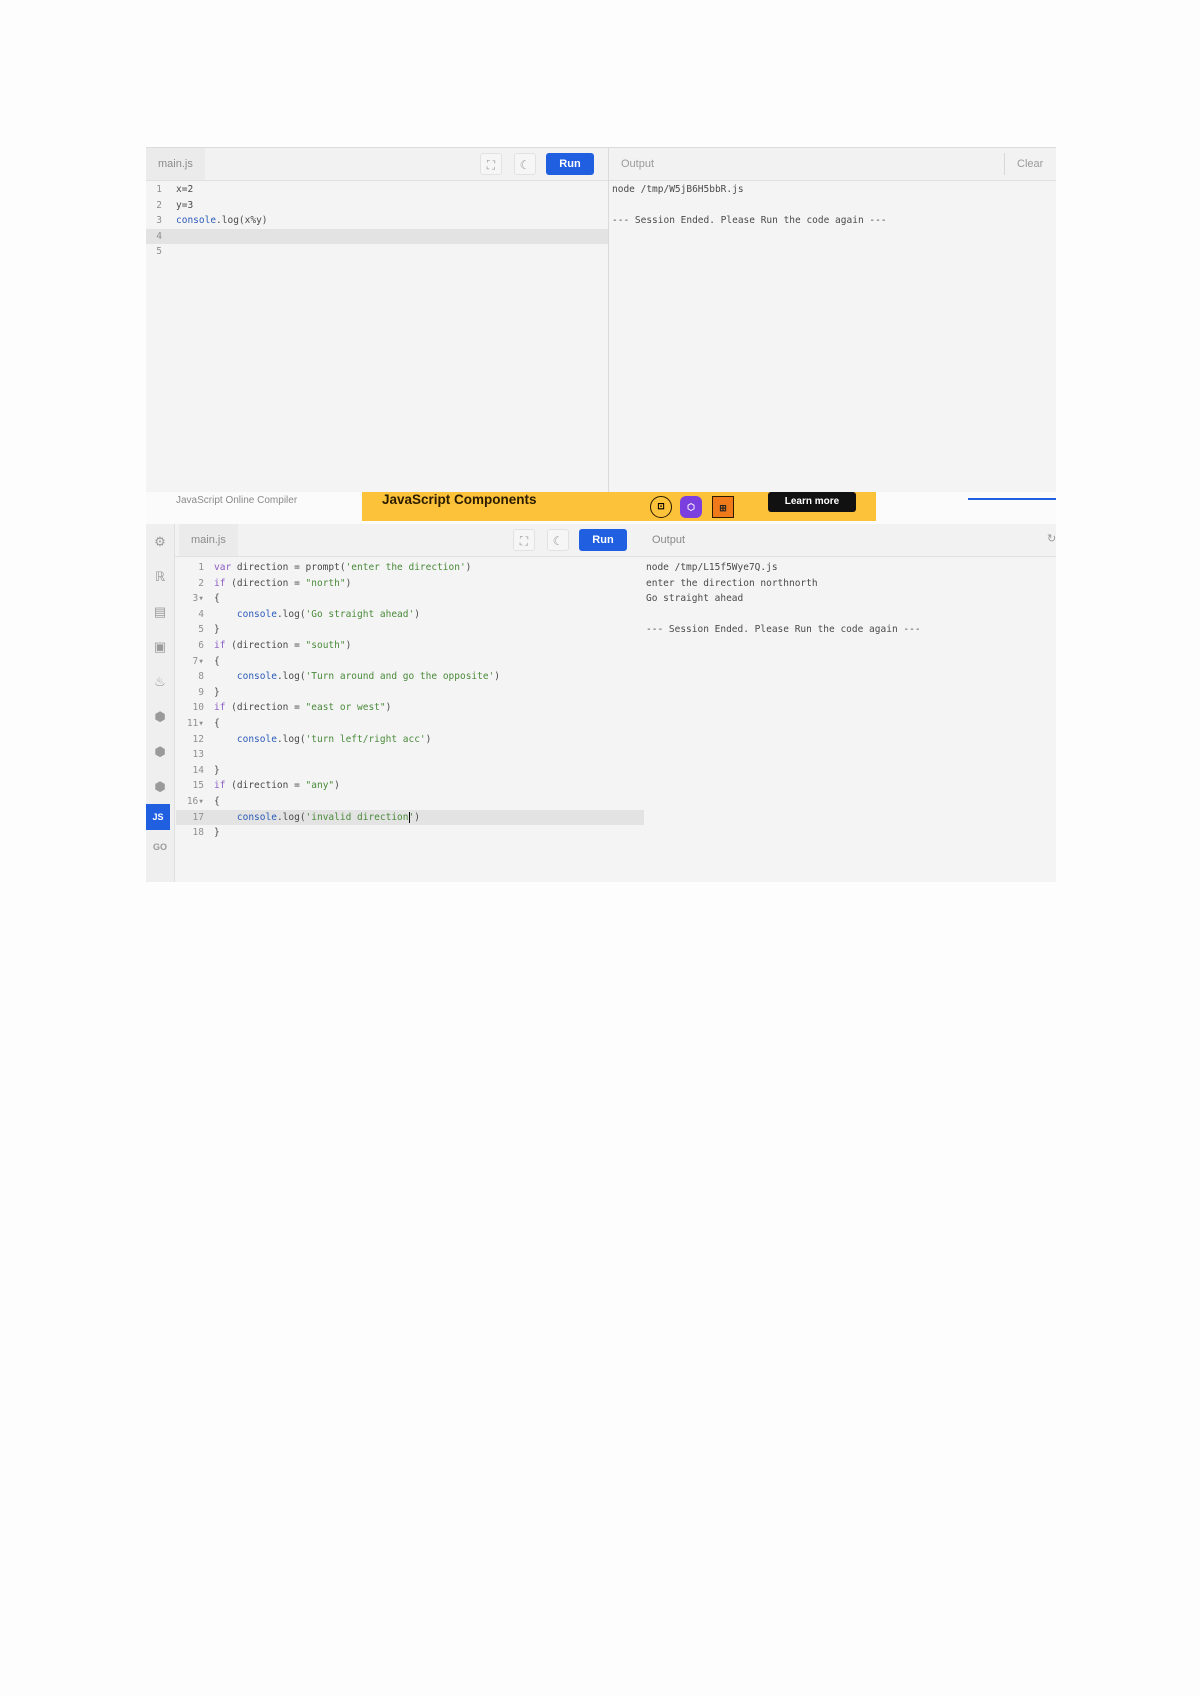 This screenshot has height=1696, width=1200. Describe the element at coordinates (201, 645) in the screenshot. I see `line-number: 6` at that location.